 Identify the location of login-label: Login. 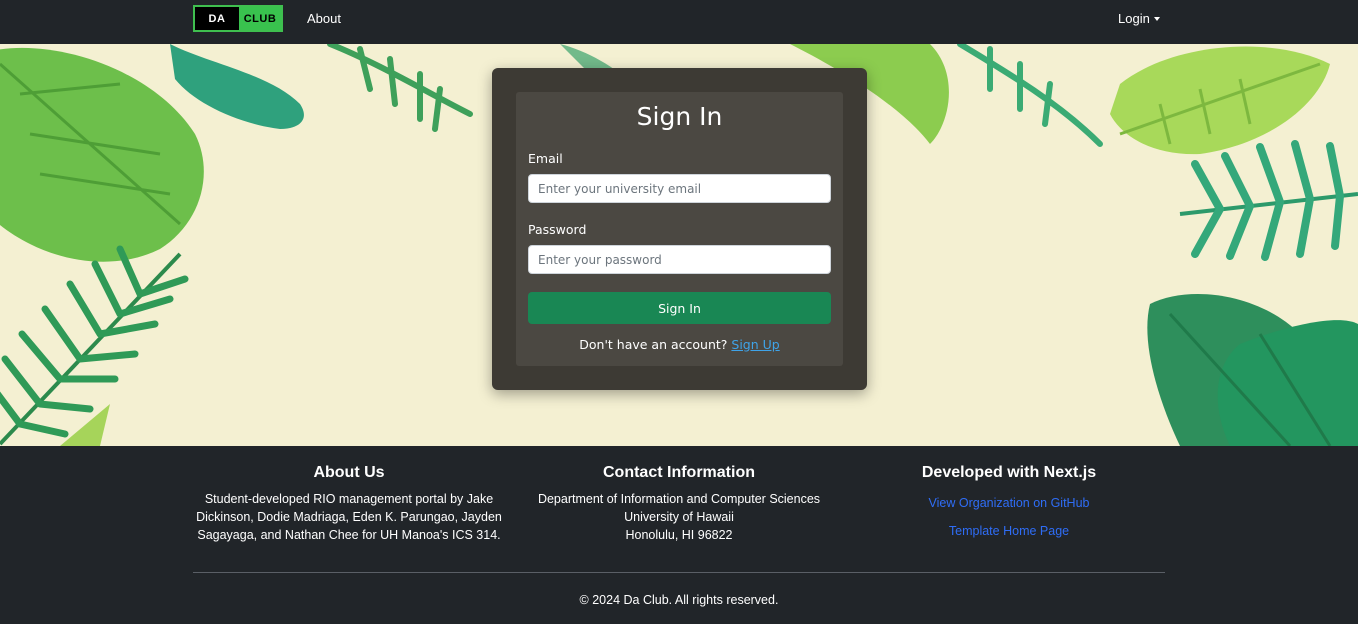
(1134, 18).